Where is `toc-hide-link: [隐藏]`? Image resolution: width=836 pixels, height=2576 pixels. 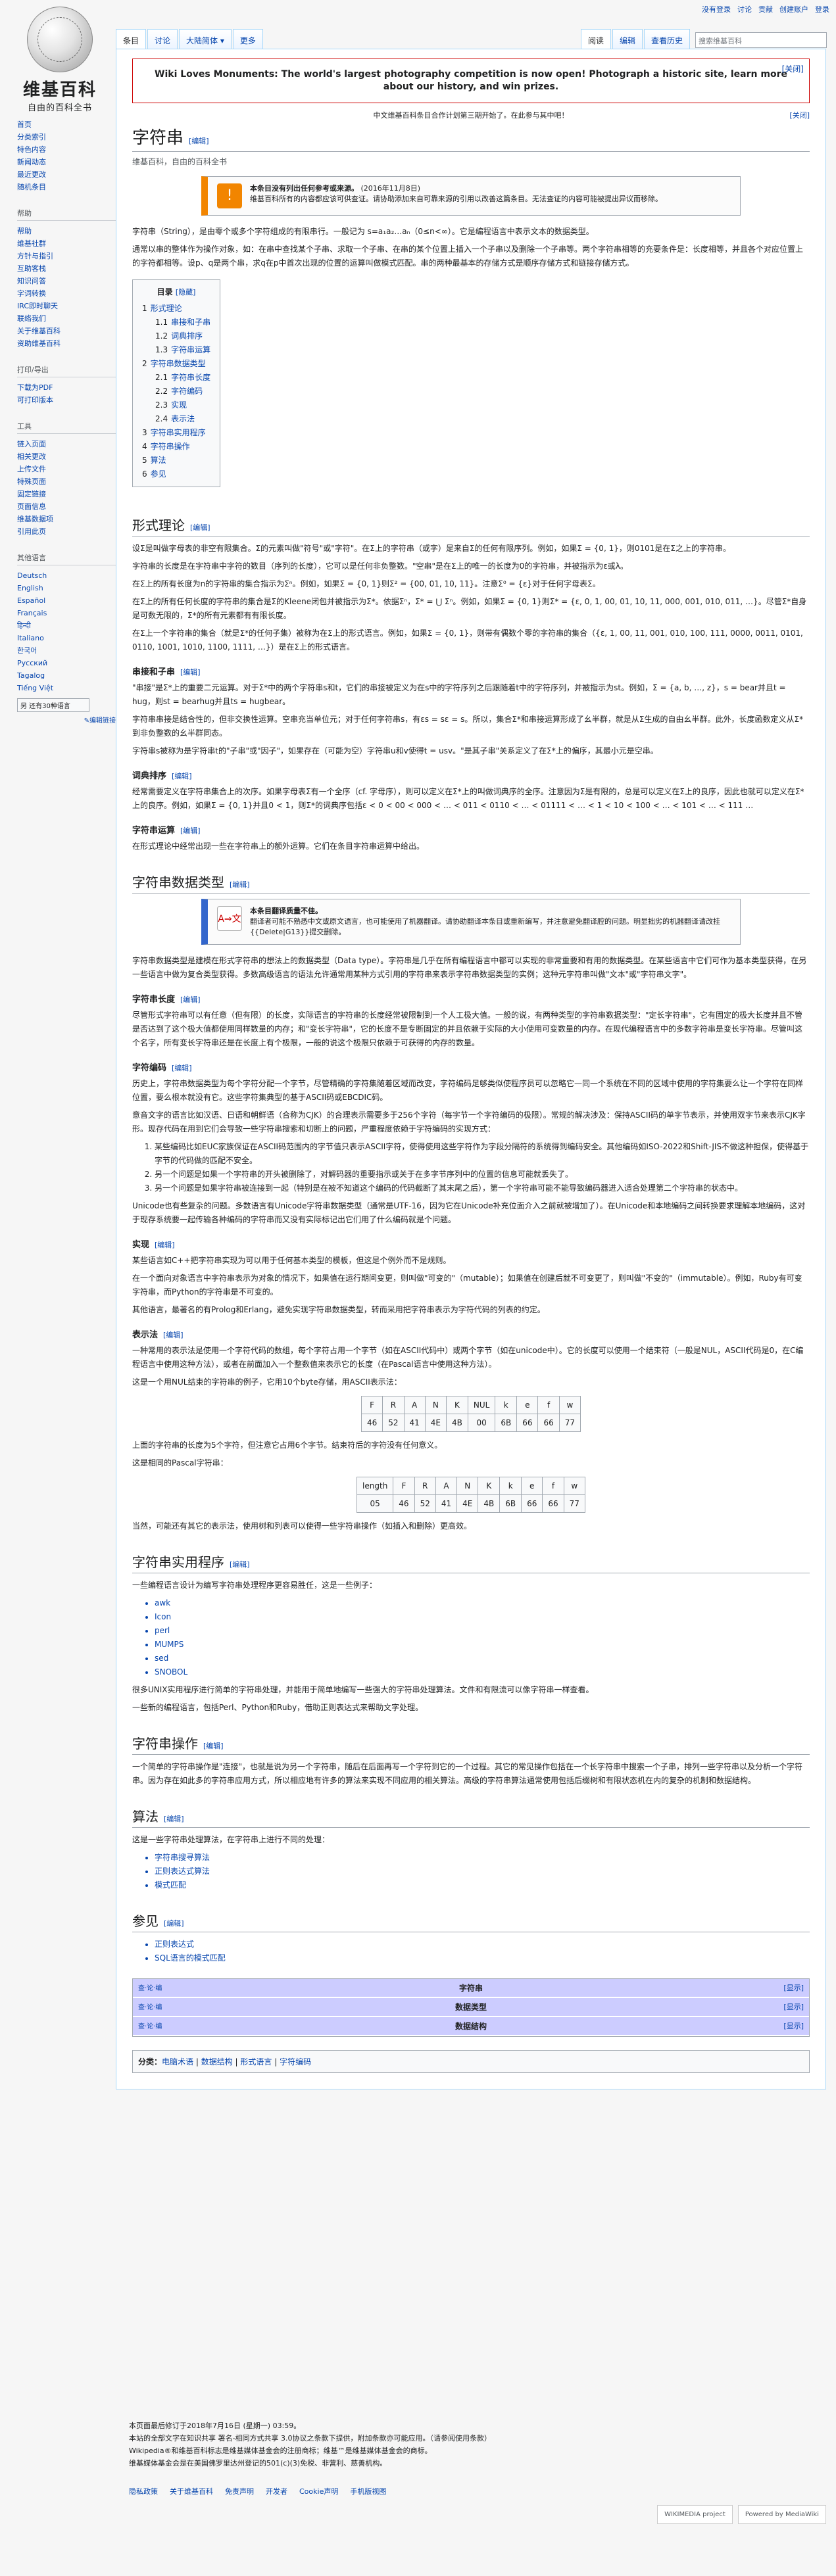
toc-hide-link: [隐藏] is located at coordinates (186, 293).